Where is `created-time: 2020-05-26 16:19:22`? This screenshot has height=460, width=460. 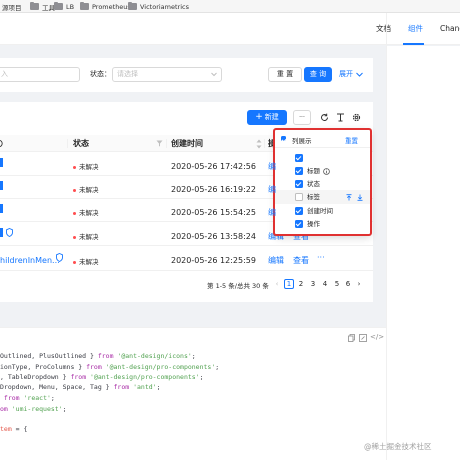 created-time: 2020-05-26 16:19:22 is located at coordinates (213, 189).